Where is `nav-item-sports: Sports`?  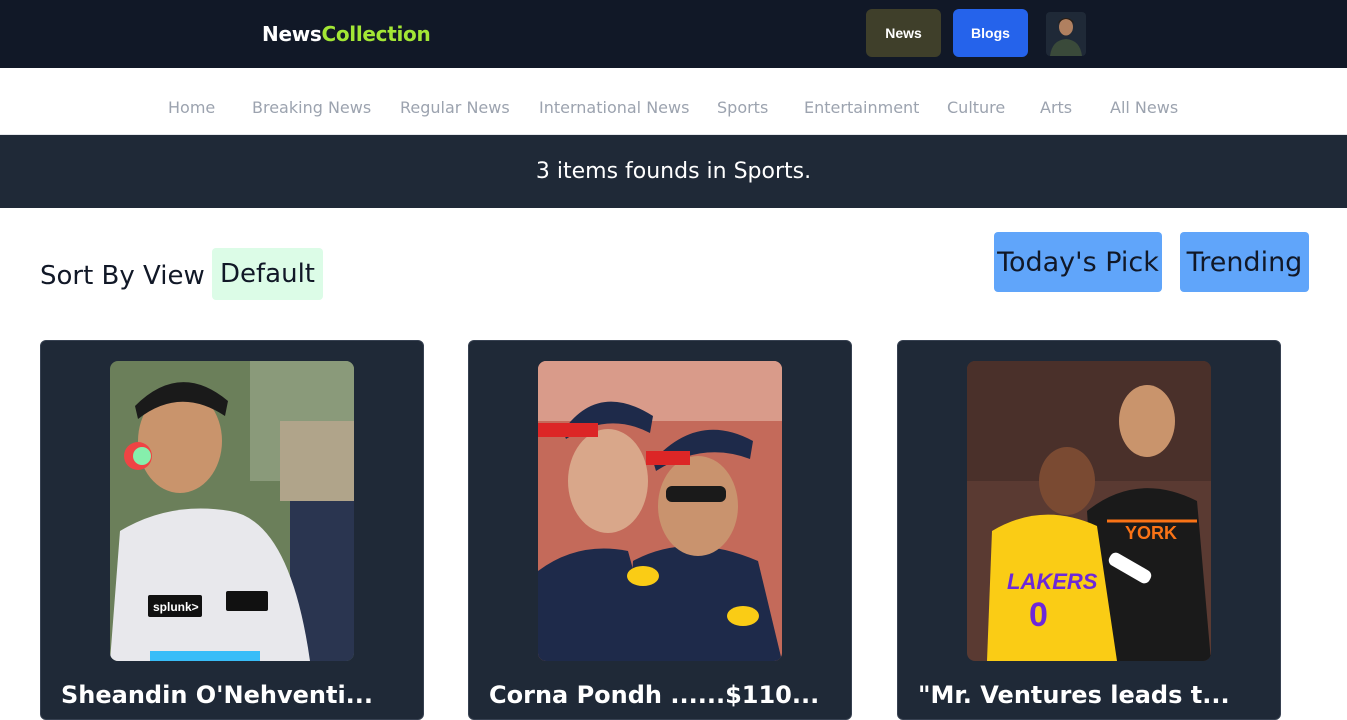 nav-item-sports: Sports is located at coordinates (742, 107).